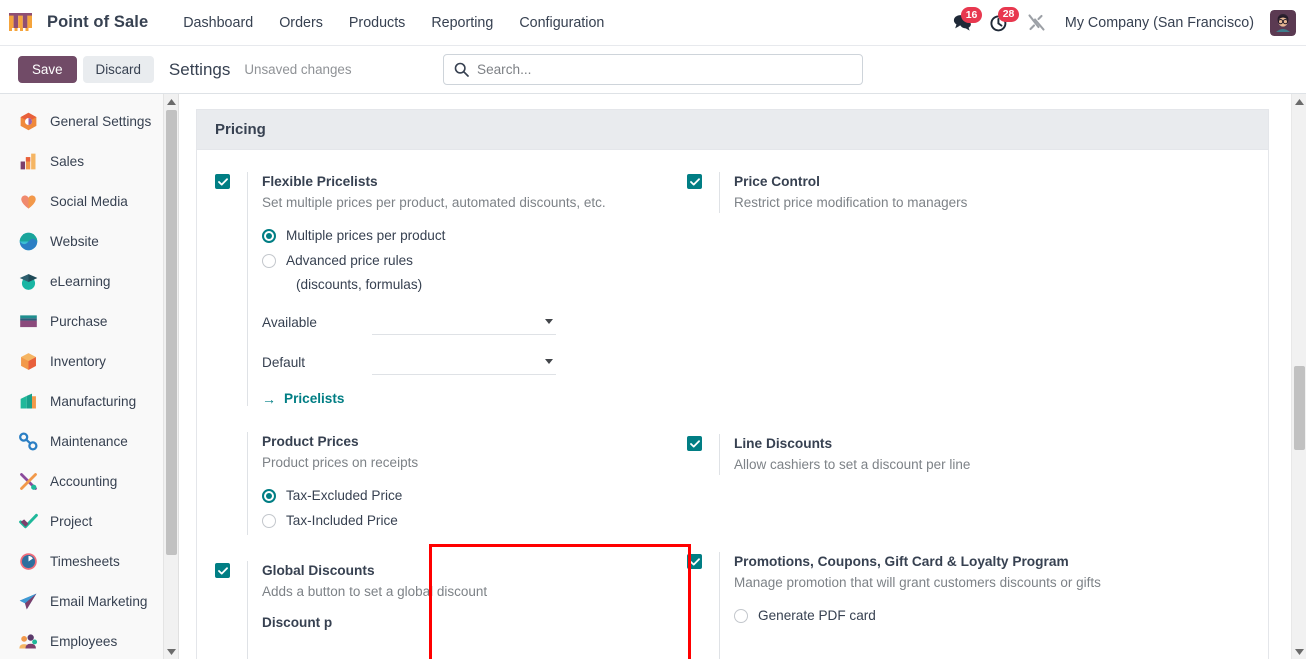 The image size is (1306, 660). Describe the element at coordinates (314, 399) in the screenshot. I see `pricelists-link-label: Pricelists` at that location.